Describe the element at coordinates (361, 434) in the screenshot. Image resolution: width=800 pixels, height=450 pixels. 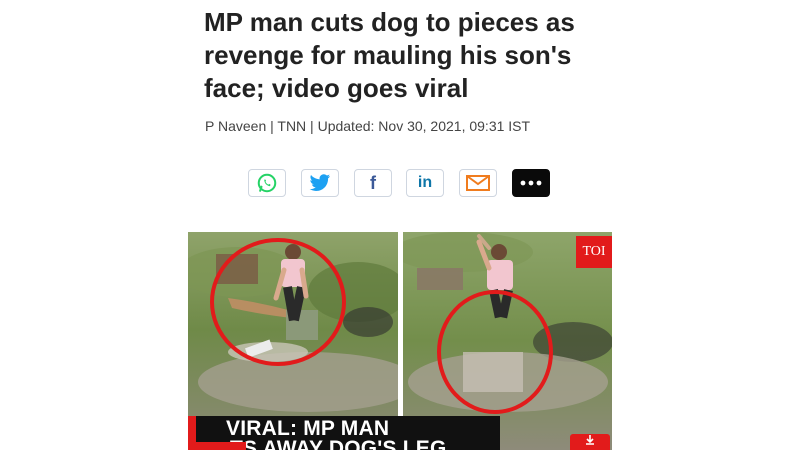
I see `video-caption: VIRAL: MP MAN TS AWAY DOG'S LEG` at that location.